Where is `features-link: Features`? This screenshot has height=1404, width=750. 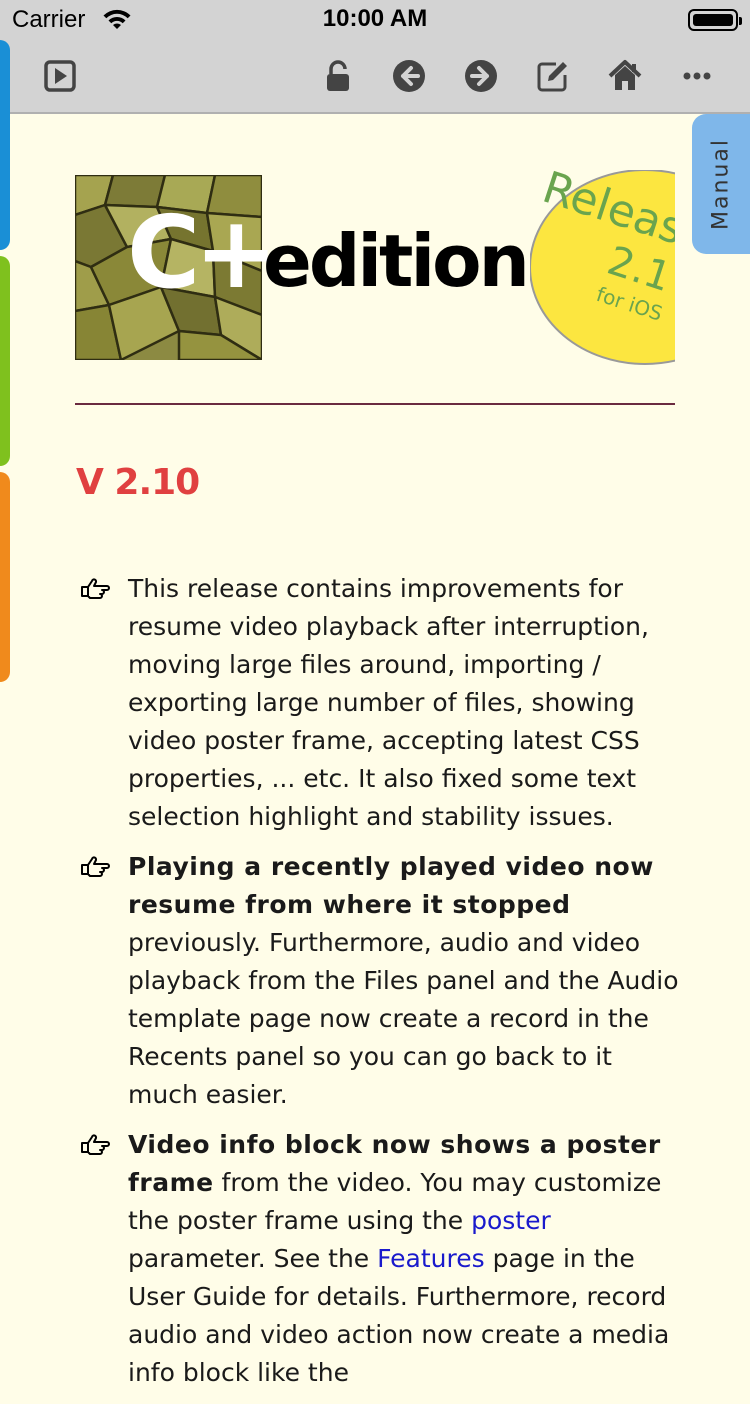
features-link: Features is located at coordinates (431, 1258).